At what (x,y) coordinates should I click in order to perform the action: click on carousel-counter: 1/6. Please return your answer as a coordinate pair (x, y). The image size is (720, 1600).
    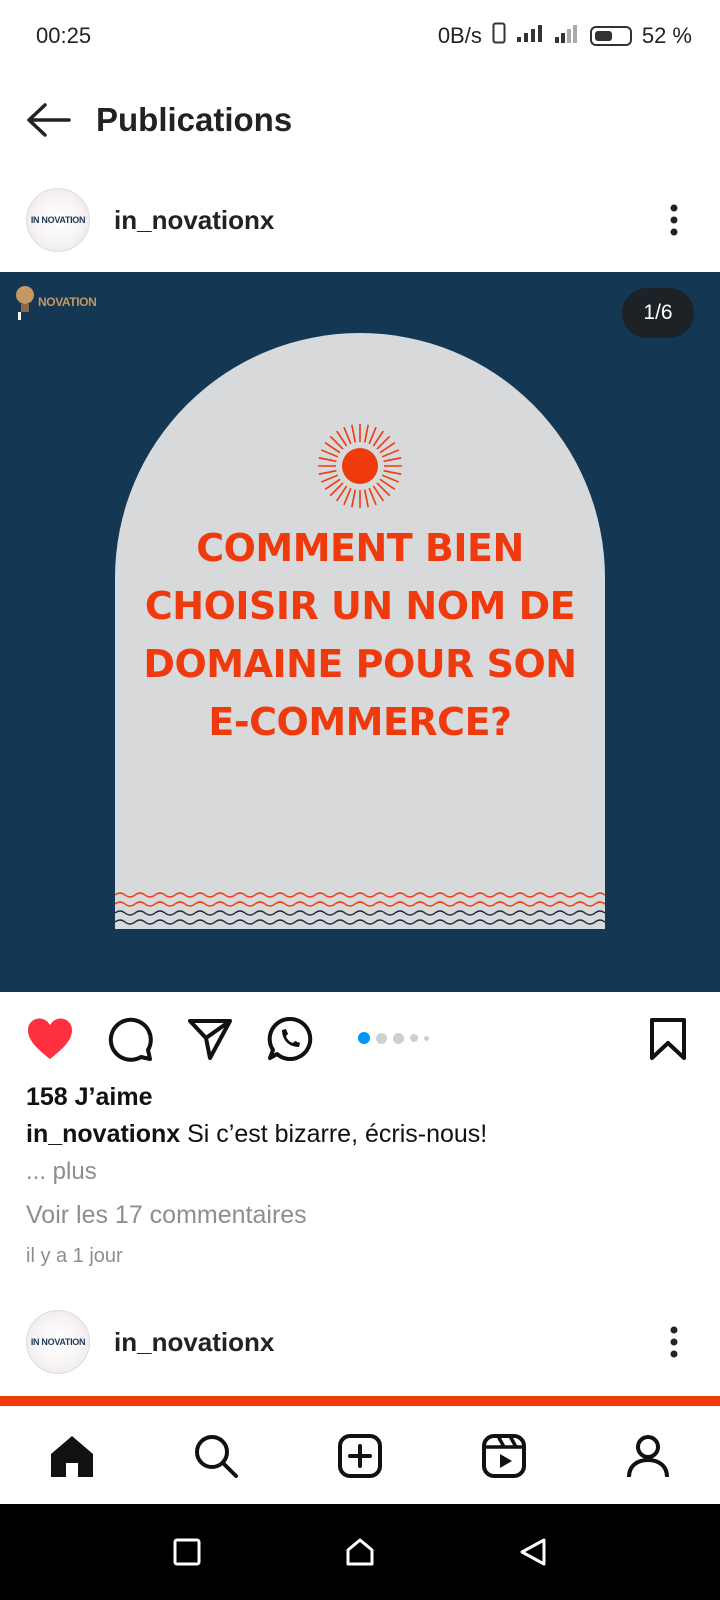
    Looking at the image, I should click on (658, 313).